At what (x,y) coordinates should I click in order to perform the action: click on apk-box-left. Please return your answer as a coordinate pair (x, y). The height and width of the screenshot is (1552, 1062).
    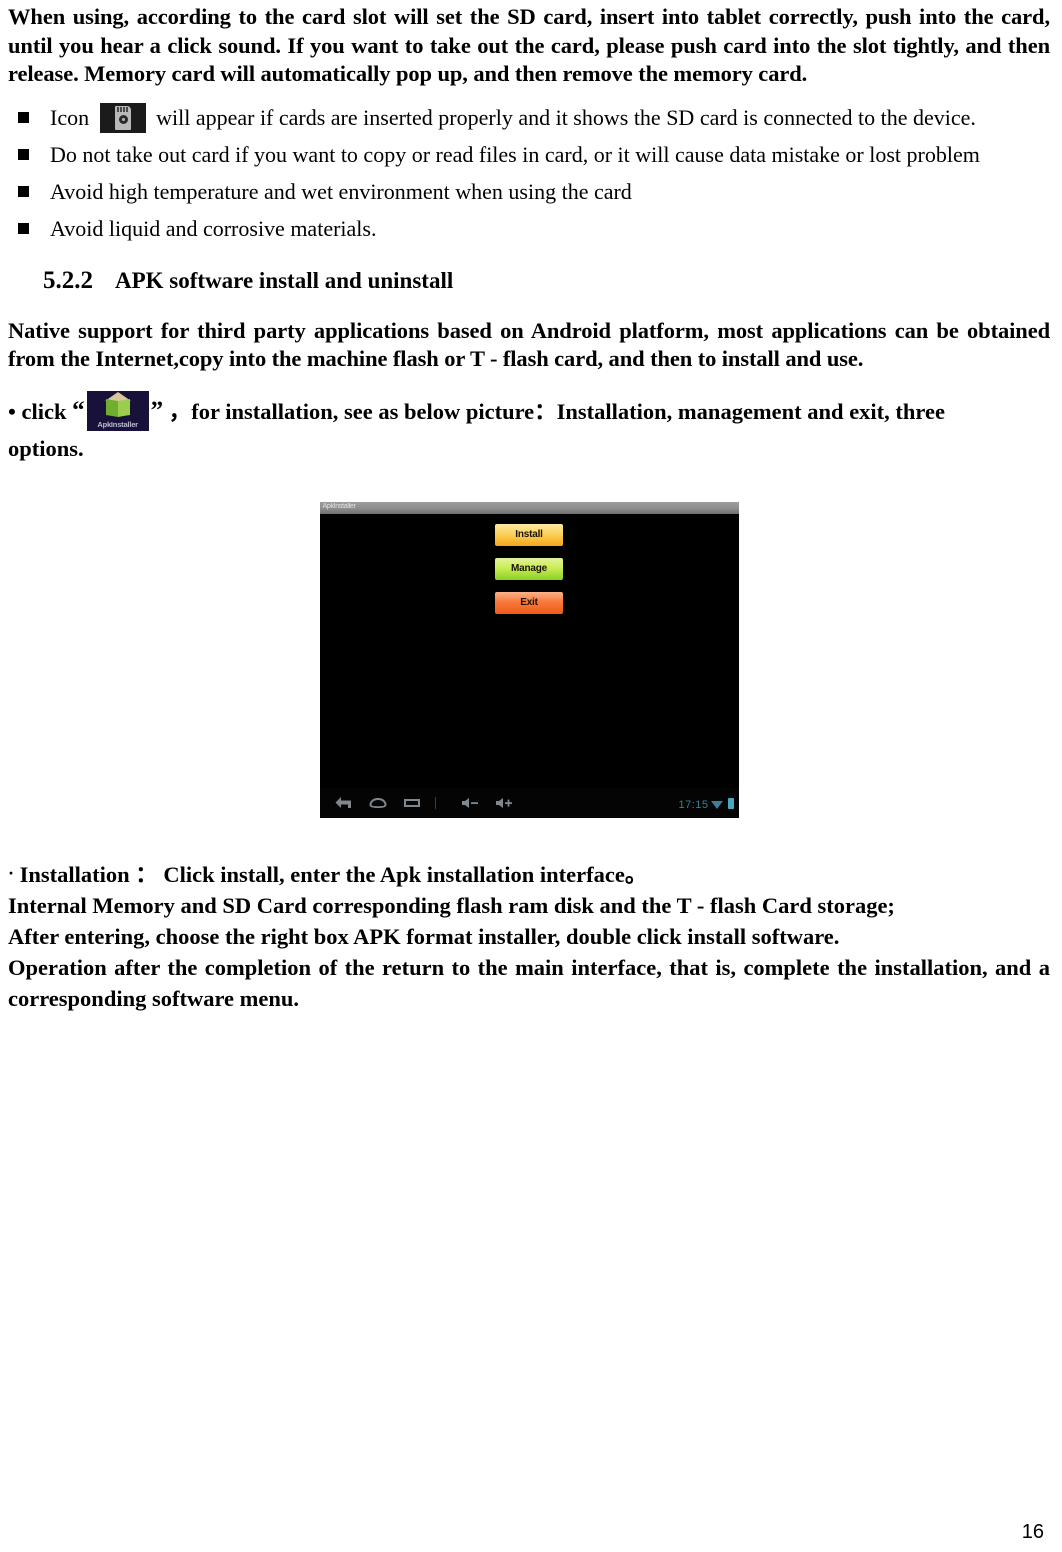
    Looking at the image, I should click on (111, 407).